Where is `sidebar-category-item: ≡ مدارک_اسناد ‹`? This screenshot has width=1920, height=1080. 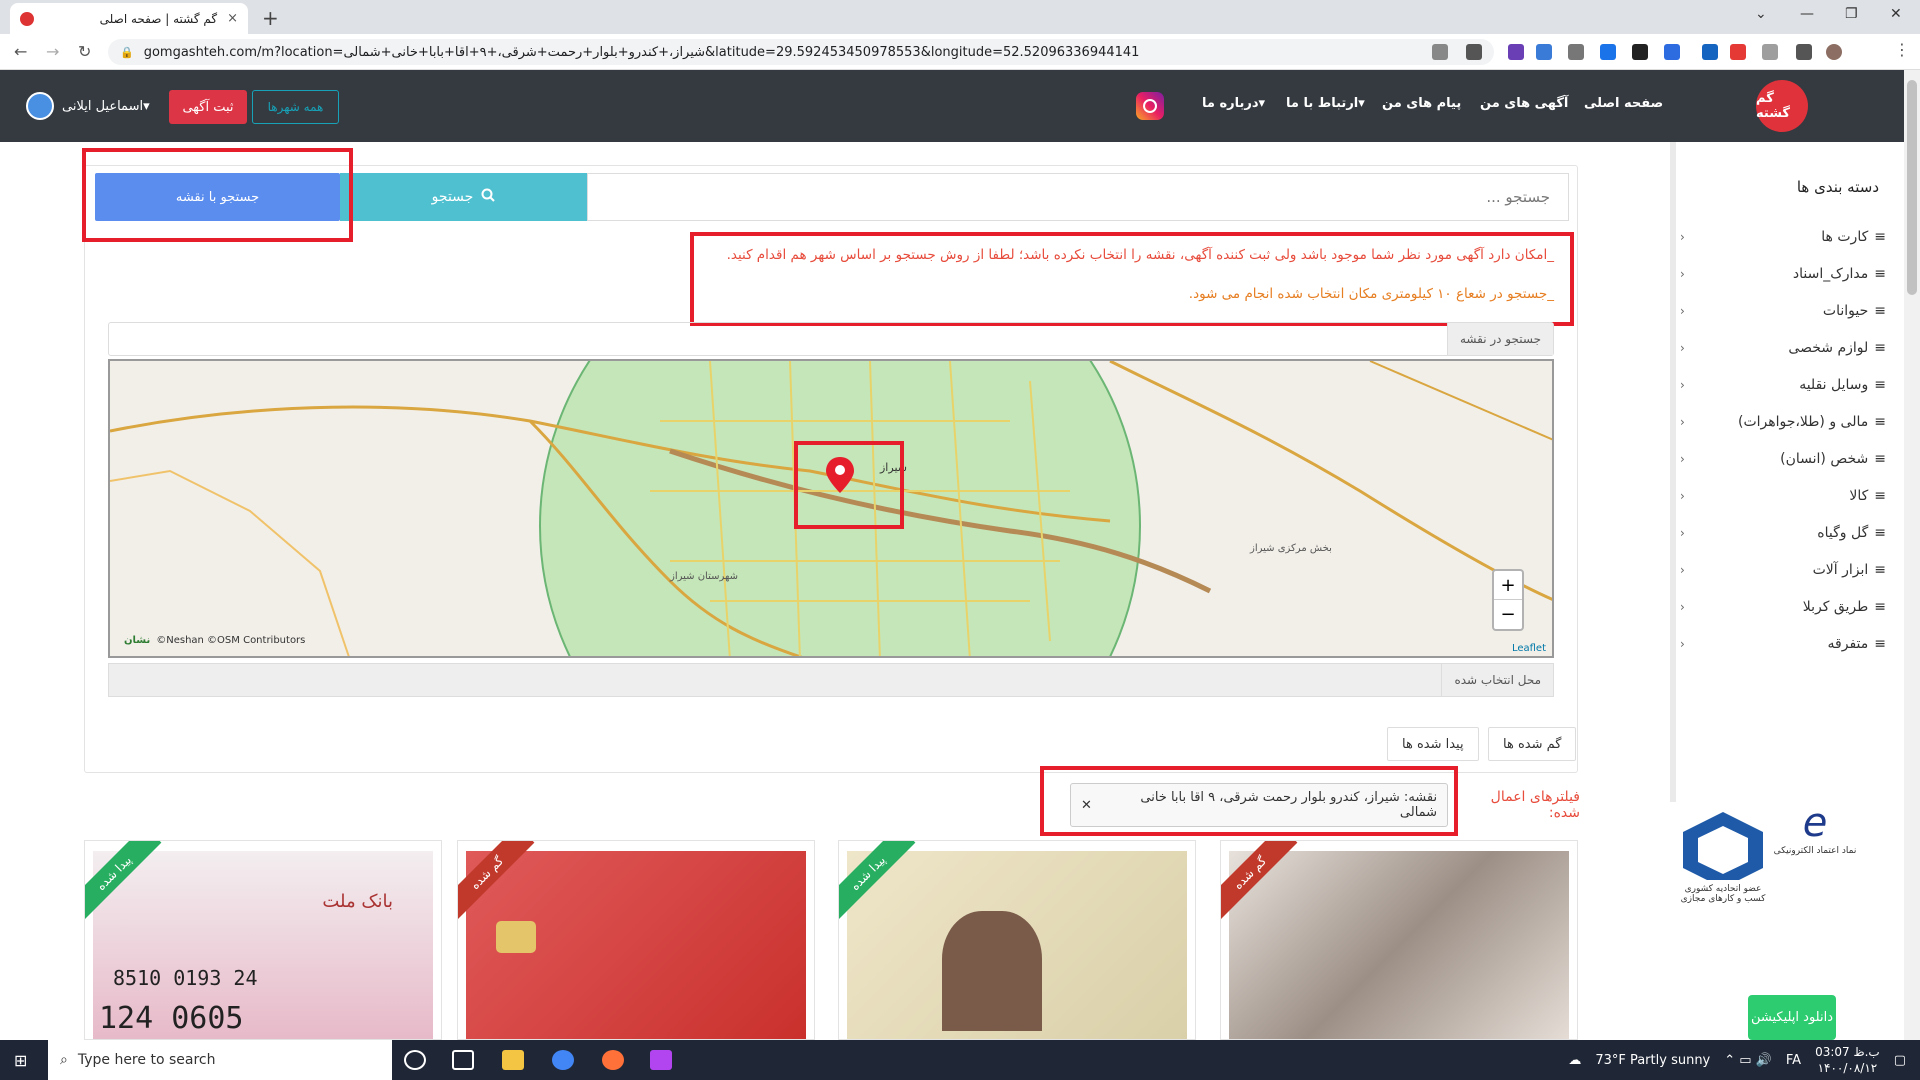 sidebar-category-item: ≡ مدارک_اسناد ‹ is located at coordinates (1783, 274).